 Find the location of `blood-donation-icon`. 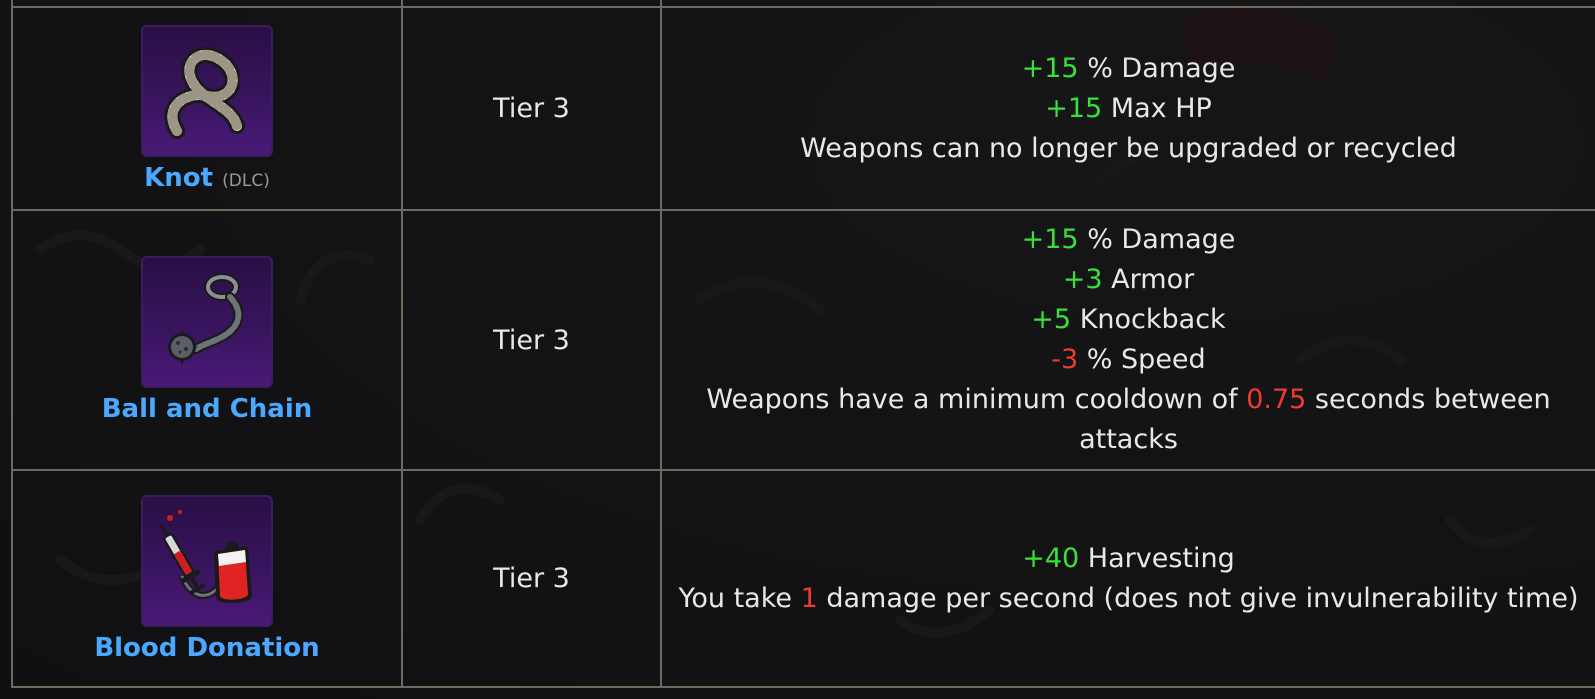

blood-donation-icon is located at coordinates (207, 560).